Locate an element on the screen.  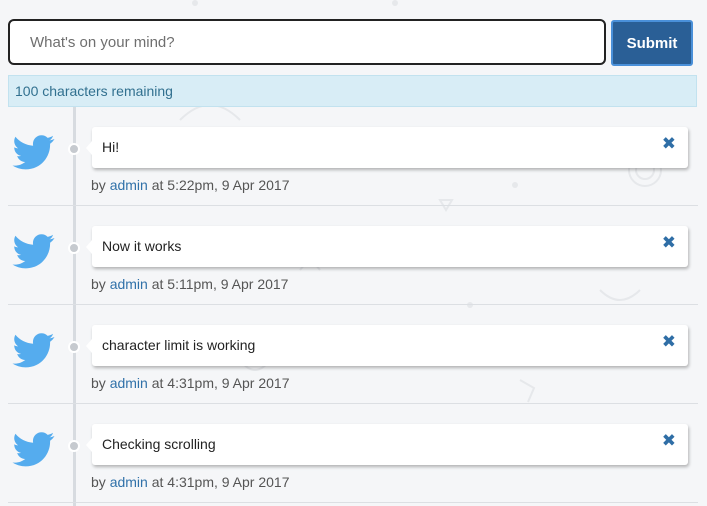
submit-button: Submit is located at coordinates (652, 43).